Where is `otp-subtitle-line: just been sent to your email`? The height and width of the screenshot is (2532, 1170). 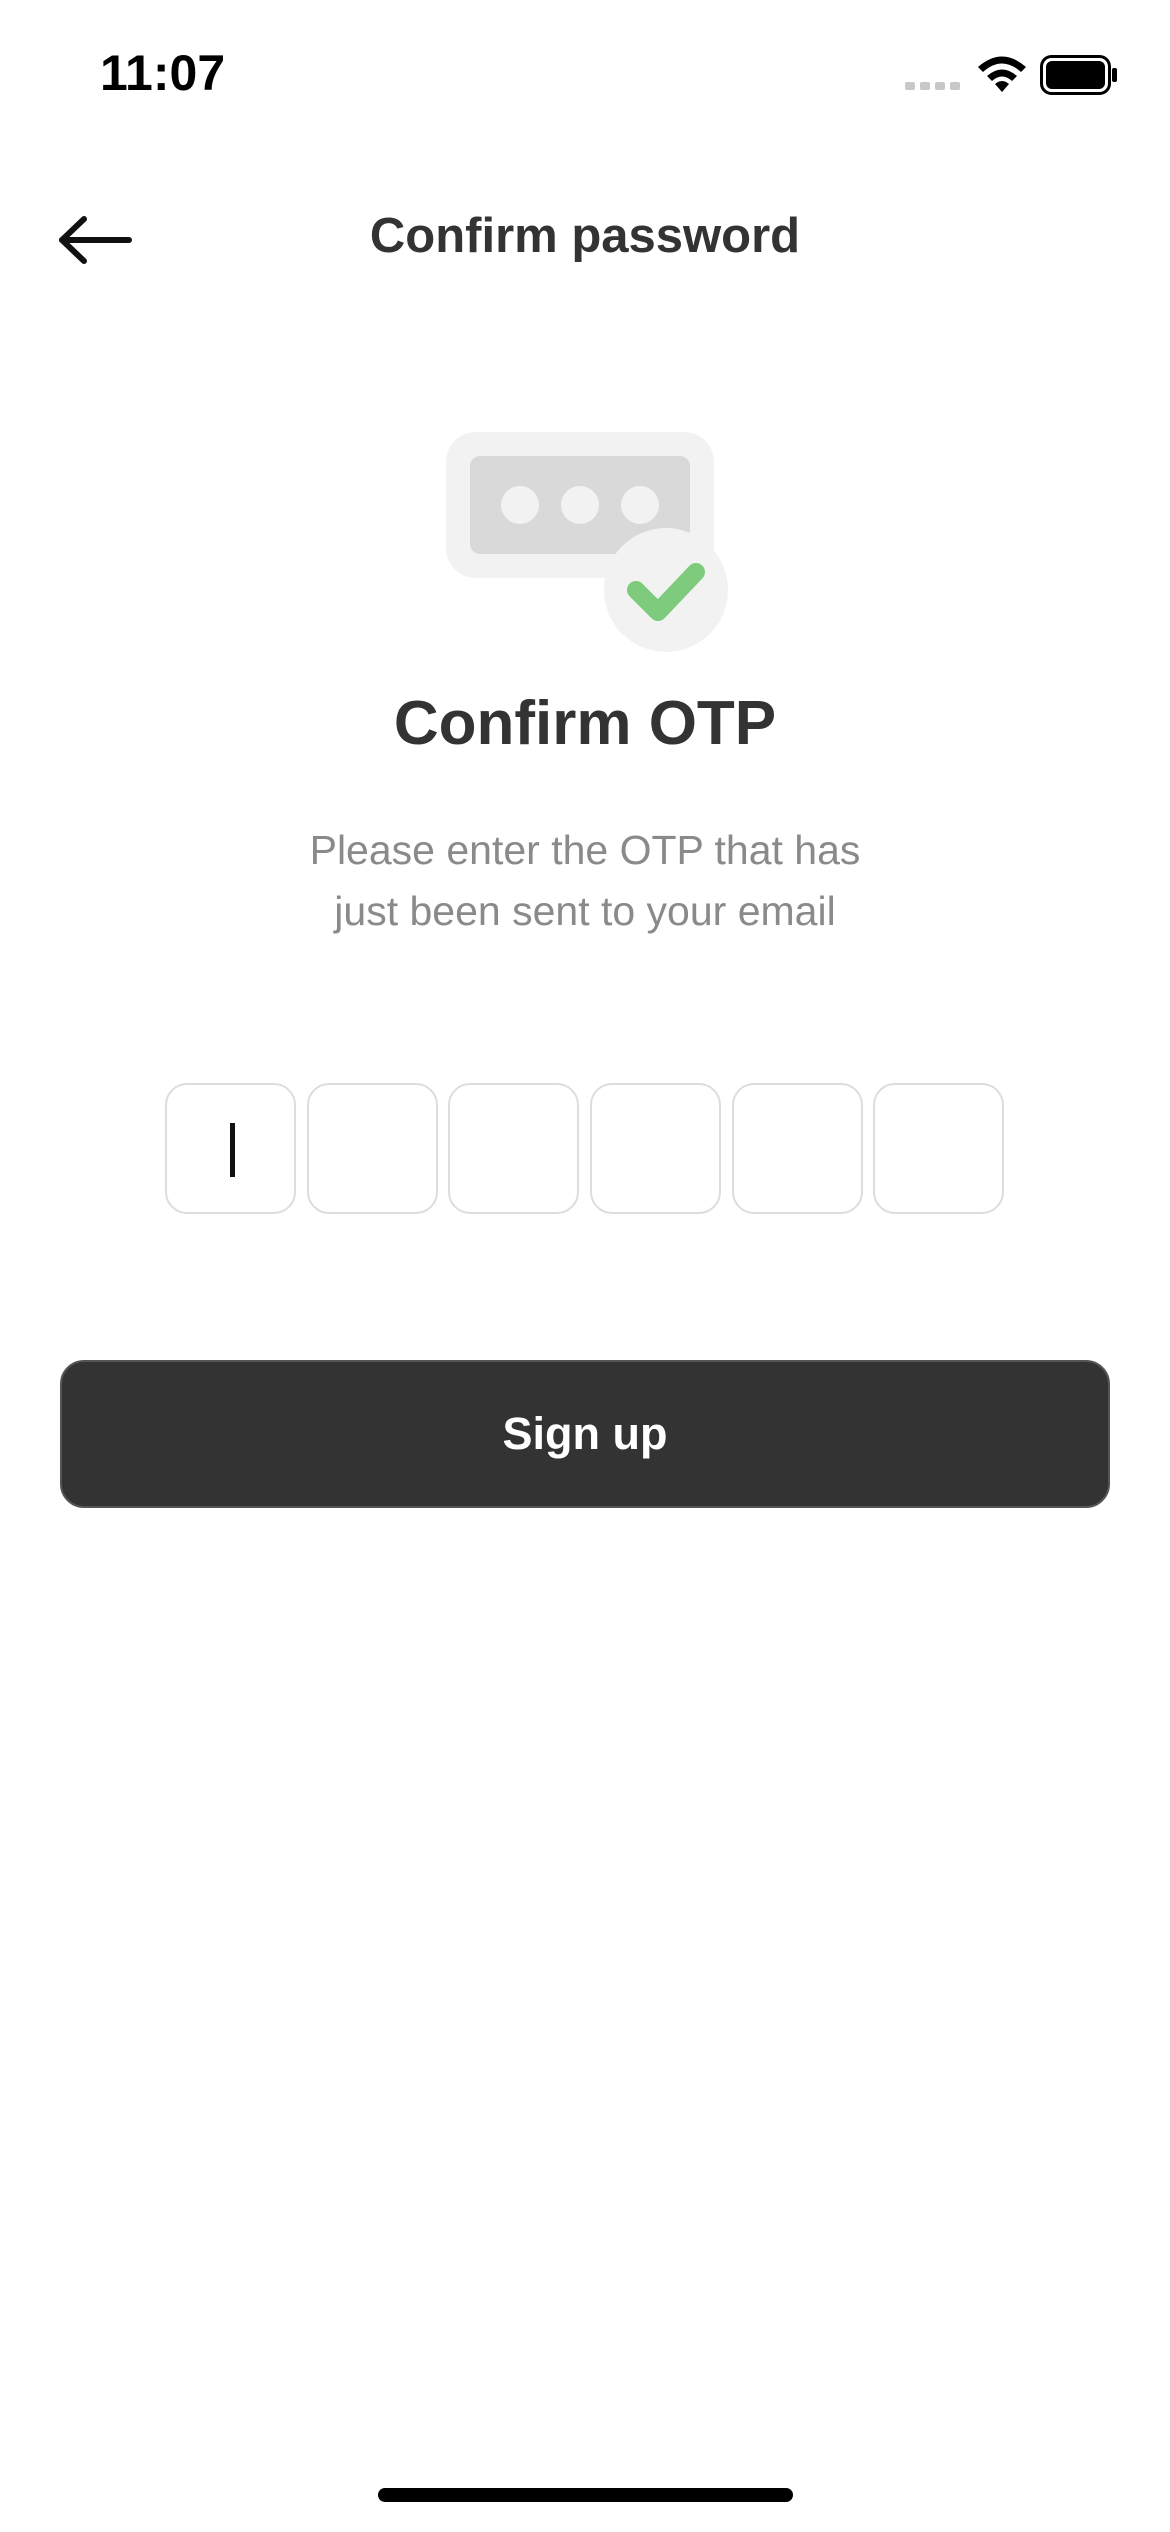
otp-subtitle-line: just been sent to your email is located at coordinates (585, 911).